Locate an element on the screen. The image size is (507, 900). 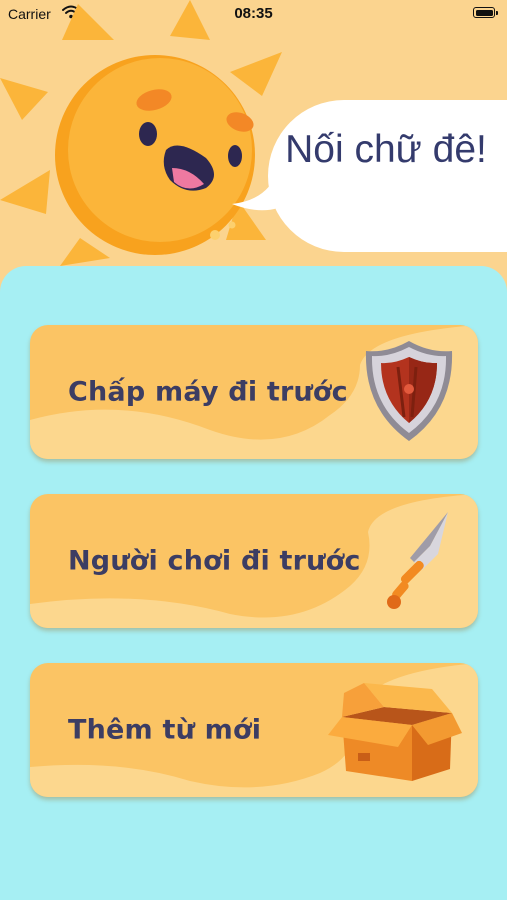
battery-icon is located at coordinates (485, 12).